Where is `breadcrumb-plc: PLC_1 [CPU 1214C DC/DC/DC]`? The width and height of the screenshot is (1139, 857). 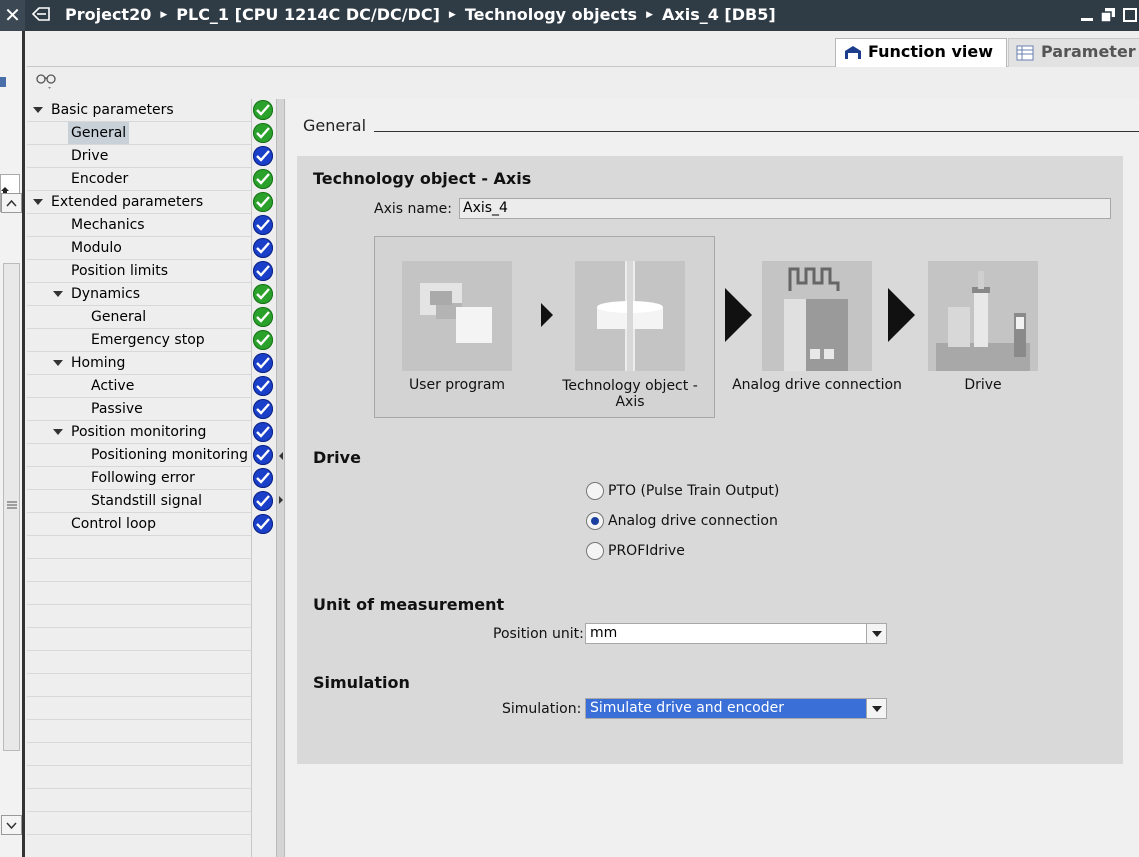
breadcrumb-plc: PLC_1 [CPU 1214C DC/DC/DC] is located at coordinates (308, 14).